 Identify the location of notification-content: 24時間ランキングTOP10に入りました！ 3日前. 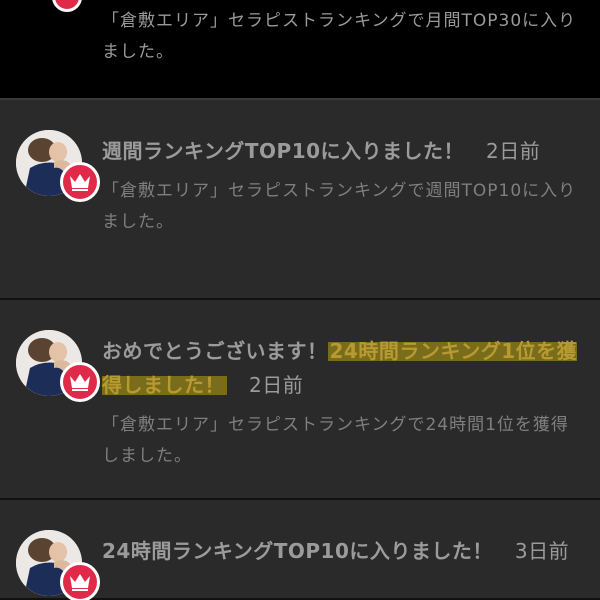
(342, 551).